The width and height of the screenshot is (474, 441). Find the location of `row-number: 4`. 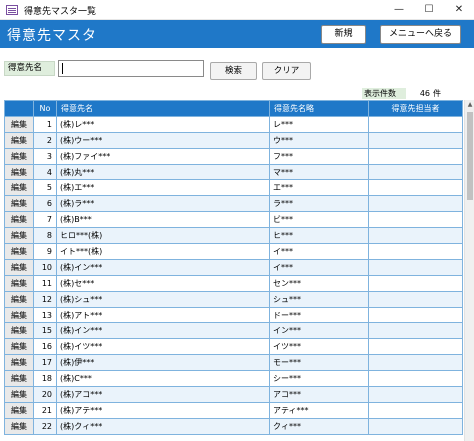

row-number: 4 is located at coordinates (45, 172).